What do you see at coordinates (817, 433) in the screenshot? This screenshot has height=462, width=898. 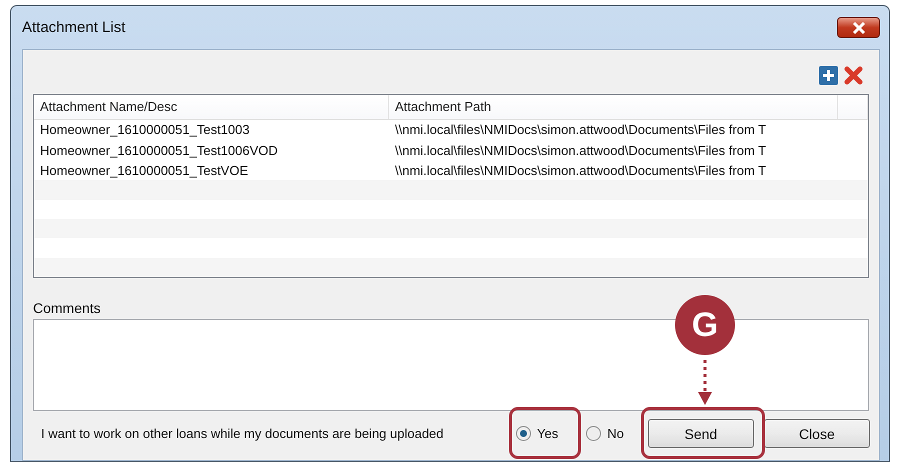 I see `close-dialog-button: Close` at bounding box center [817, 433].